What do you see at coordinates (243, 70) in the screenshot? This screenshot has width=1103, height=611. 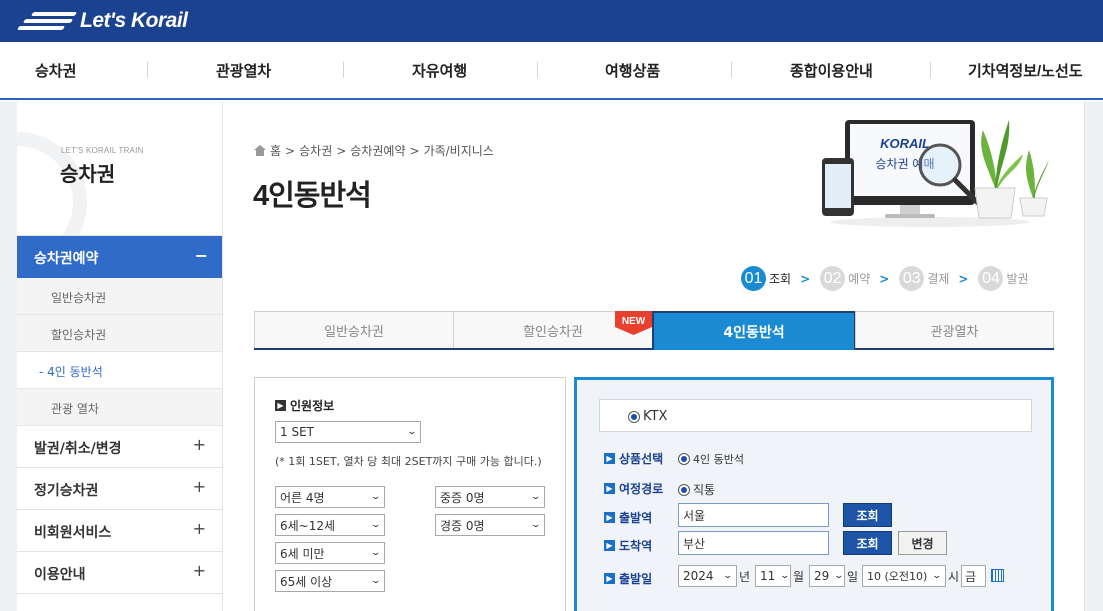 I see `nav-item-tour-train: 관광열차` at bounding box center [243, 70].